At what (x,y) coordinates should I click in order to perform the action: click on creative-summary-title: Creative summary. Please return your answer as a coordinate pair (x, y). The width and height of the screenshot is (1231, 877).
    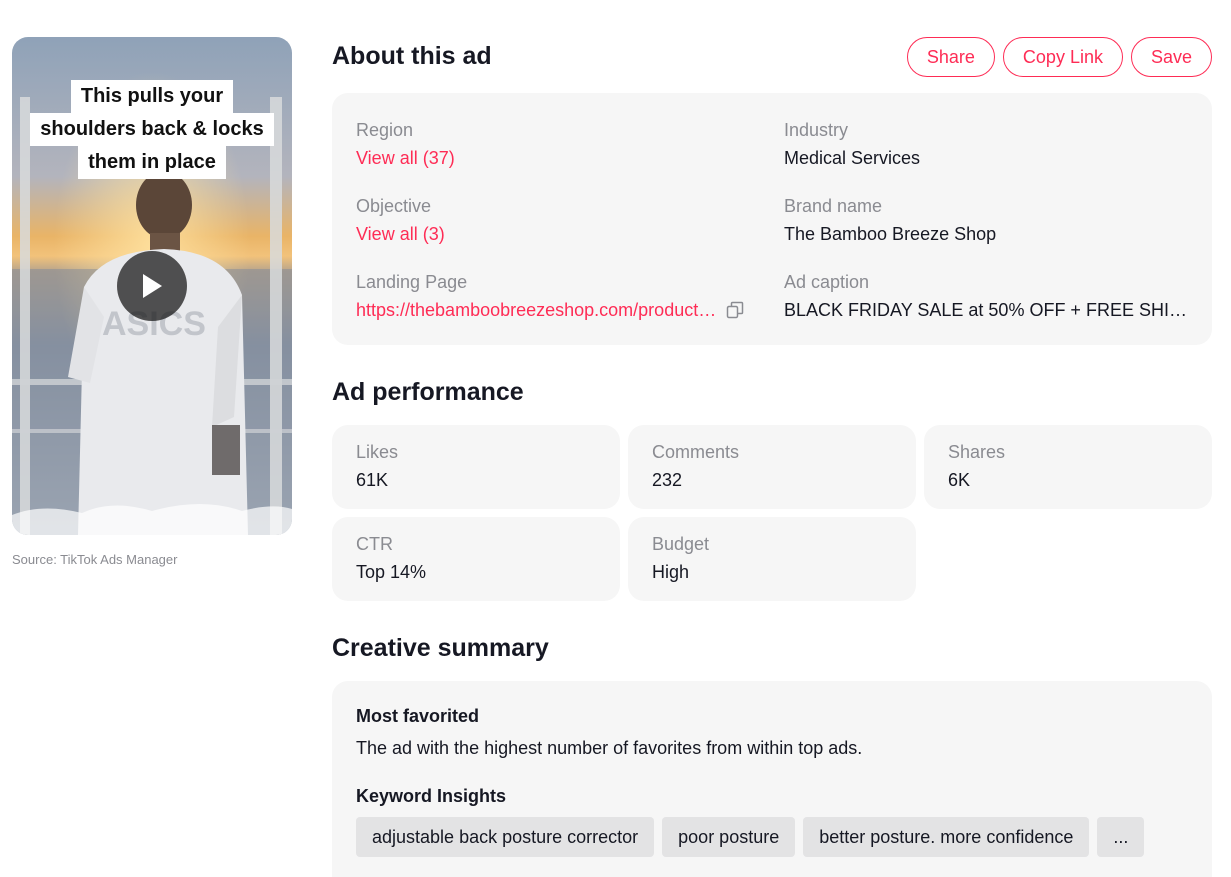
    Looking at the image, I should click on (440, 648).